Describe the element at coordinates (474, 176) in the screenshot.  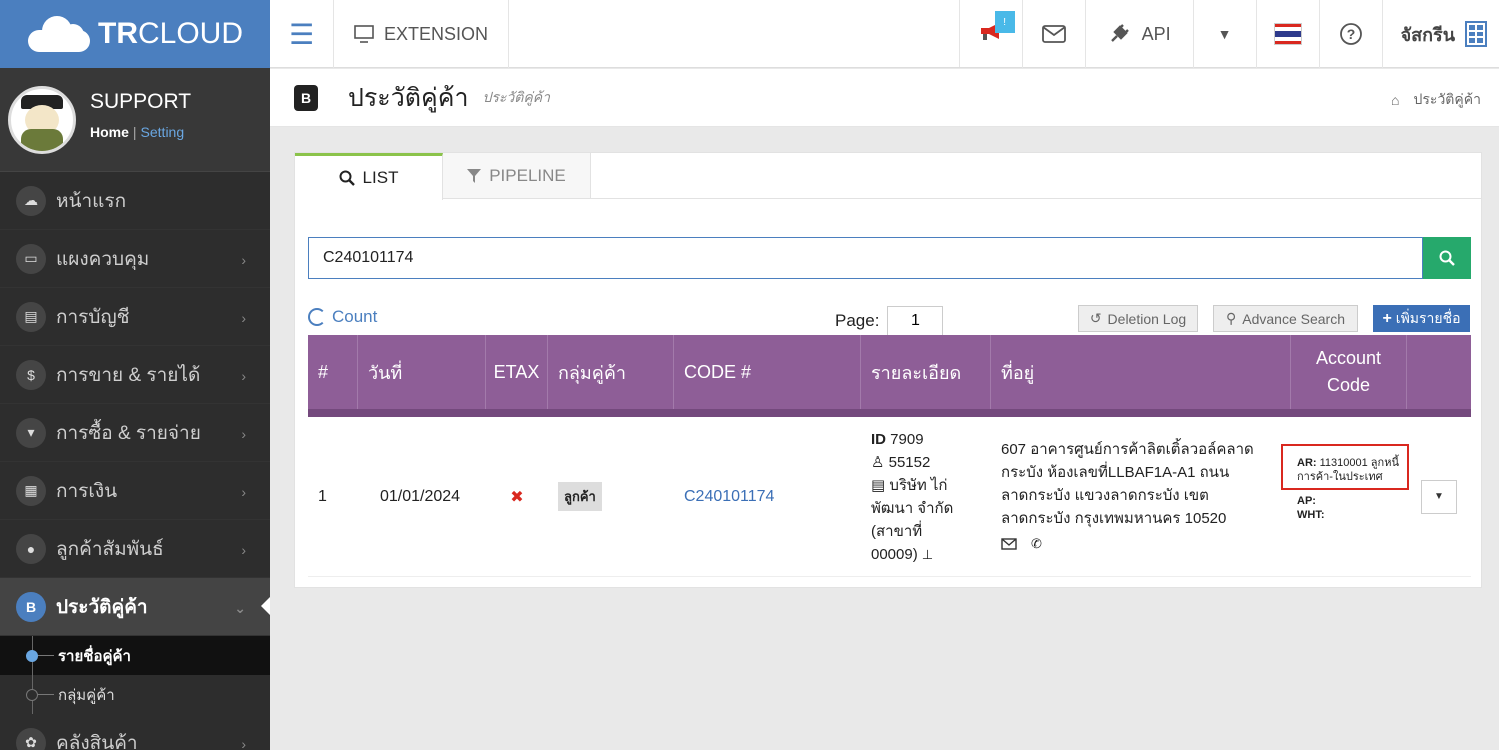
I see `filter-icon` at that location.